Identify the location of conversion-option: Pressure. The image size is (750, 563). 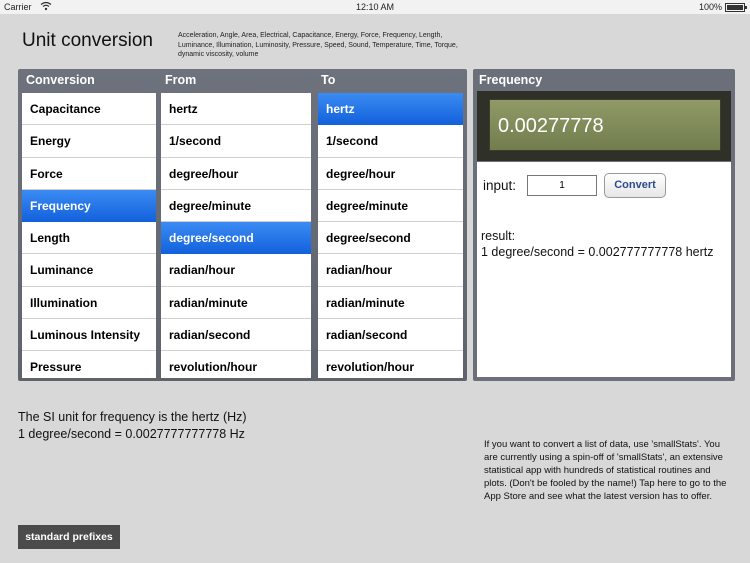
(89, 364).